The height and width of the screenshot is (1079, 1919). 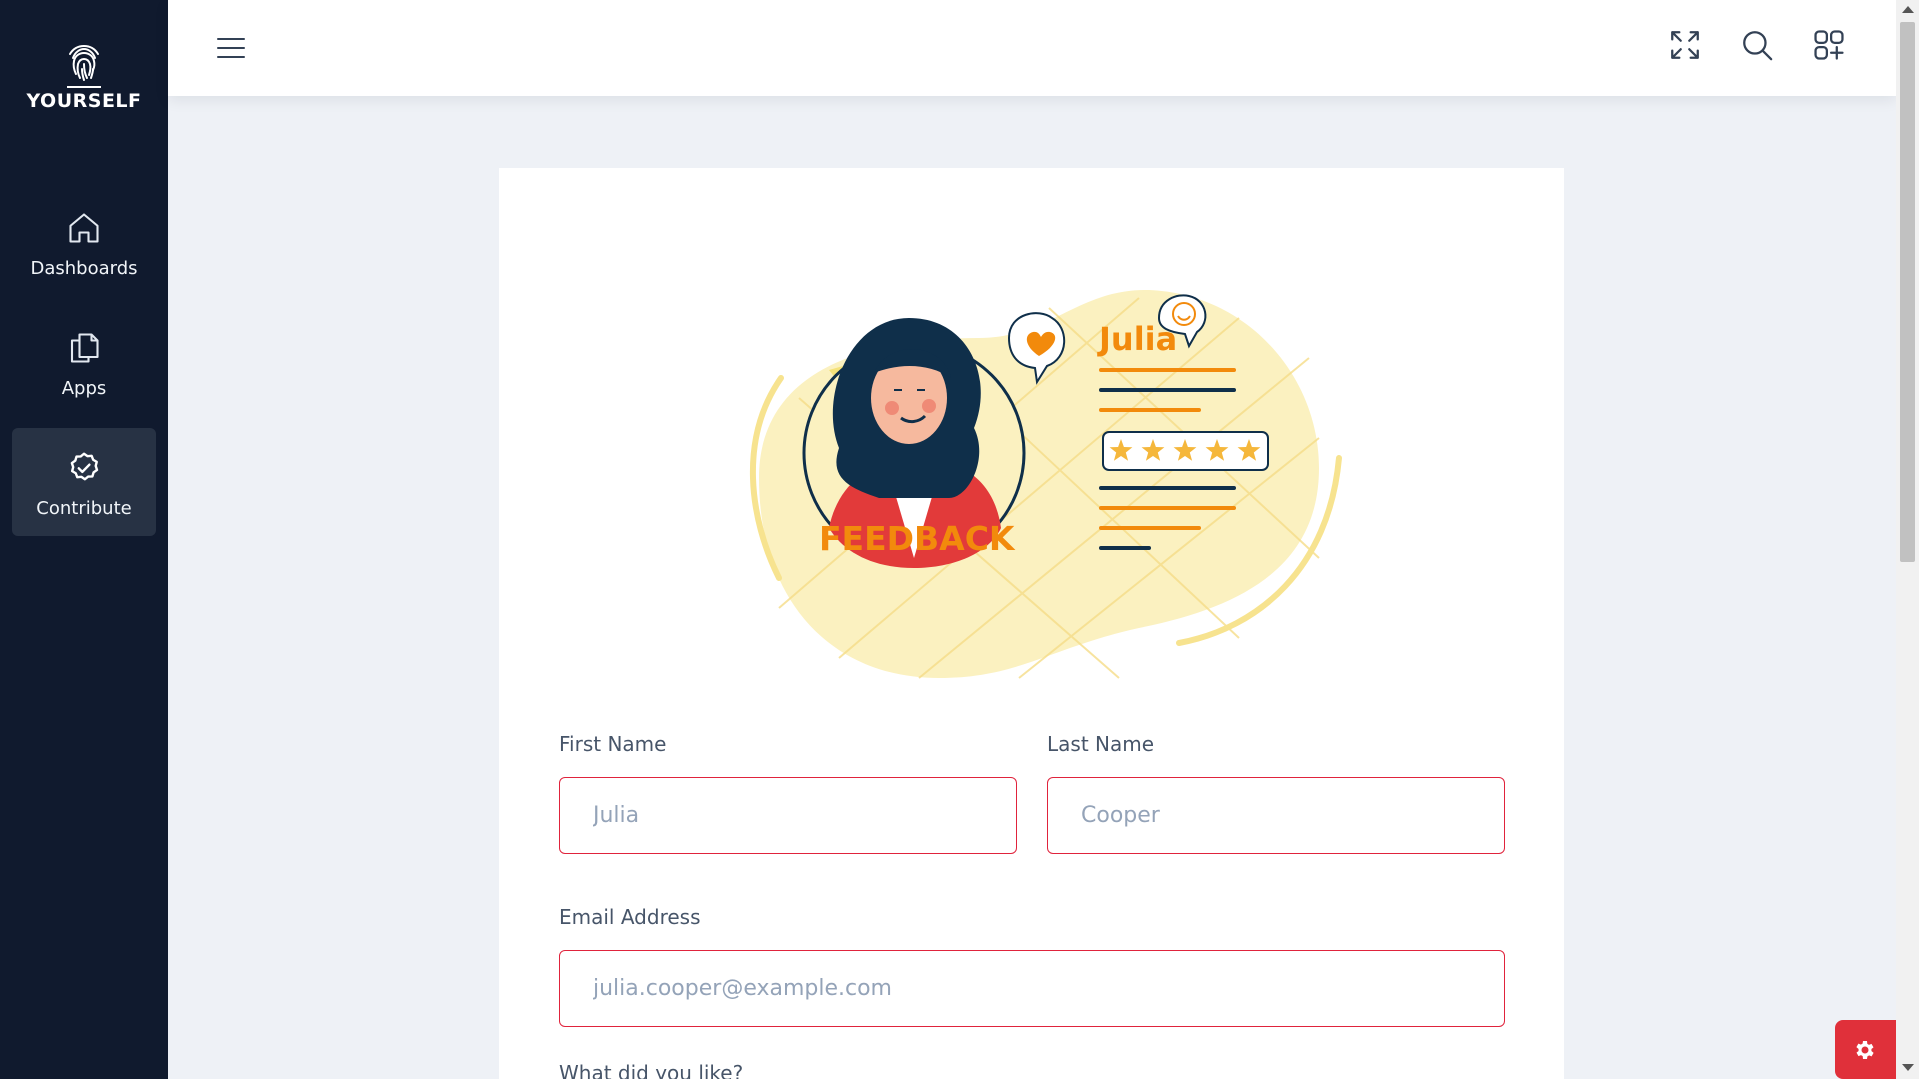 I want to click on liked-label: What did you like?, so click(x=651, y=1070).